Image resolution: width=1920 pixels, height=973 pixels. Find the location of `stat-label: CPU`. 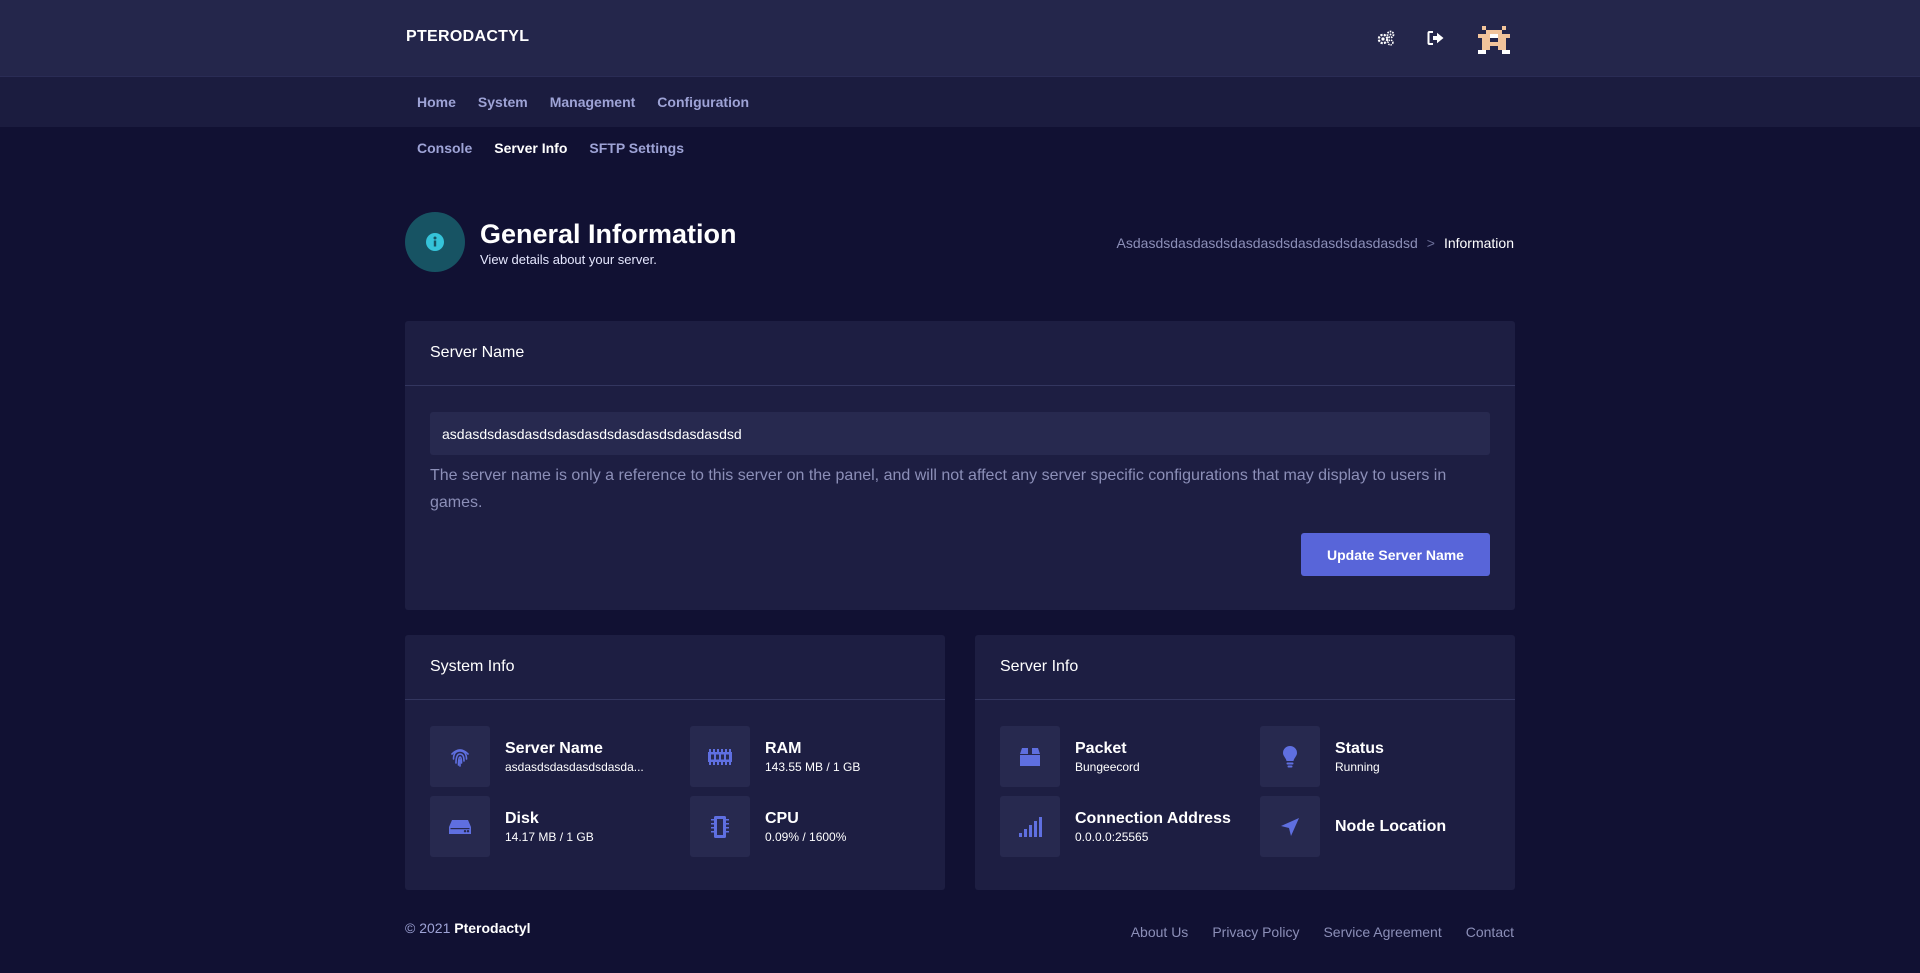

stat-label: CPU is located at coordinates (782, 818).